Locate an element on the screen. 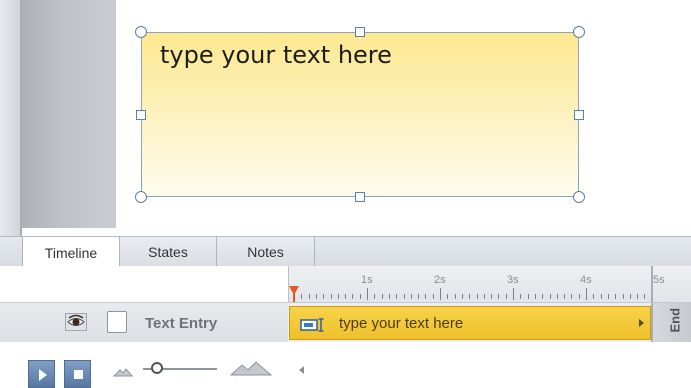 This screenshot has width=691, height=388. tab-timeline-label: Timeline is located at coordinates (71, 252).